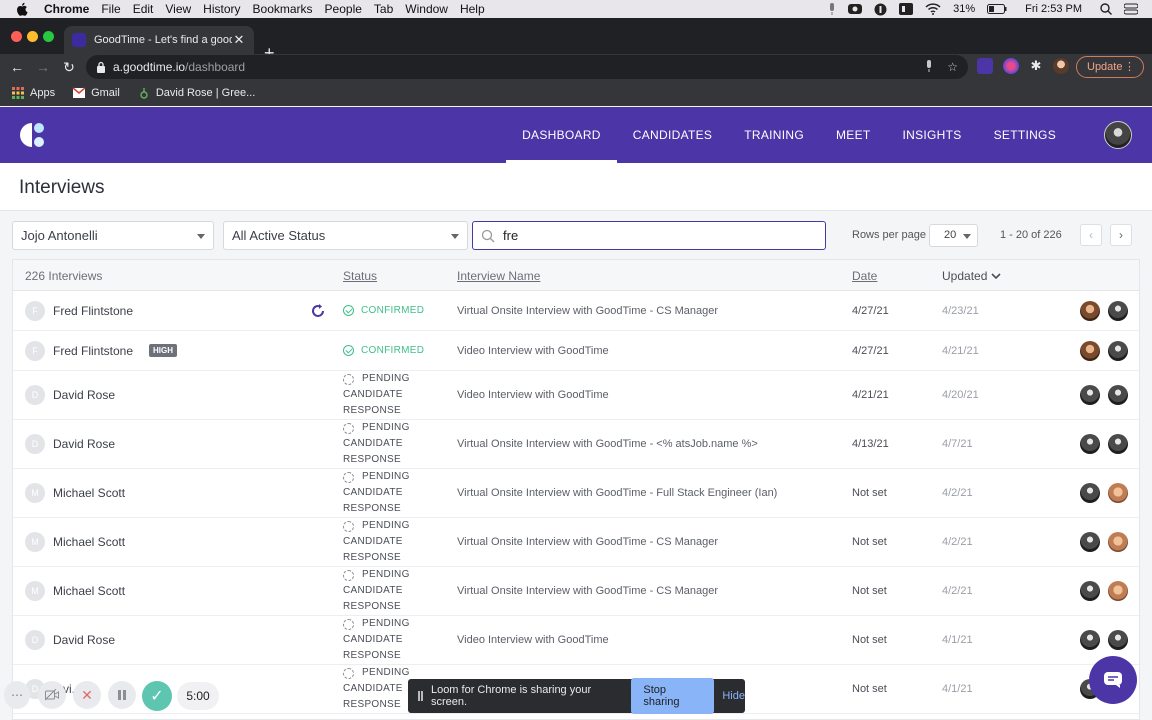  Describe the element at coordinates (93, 311) in the screenshot. I see `candidate-name: Fred Flintstone` at that location.